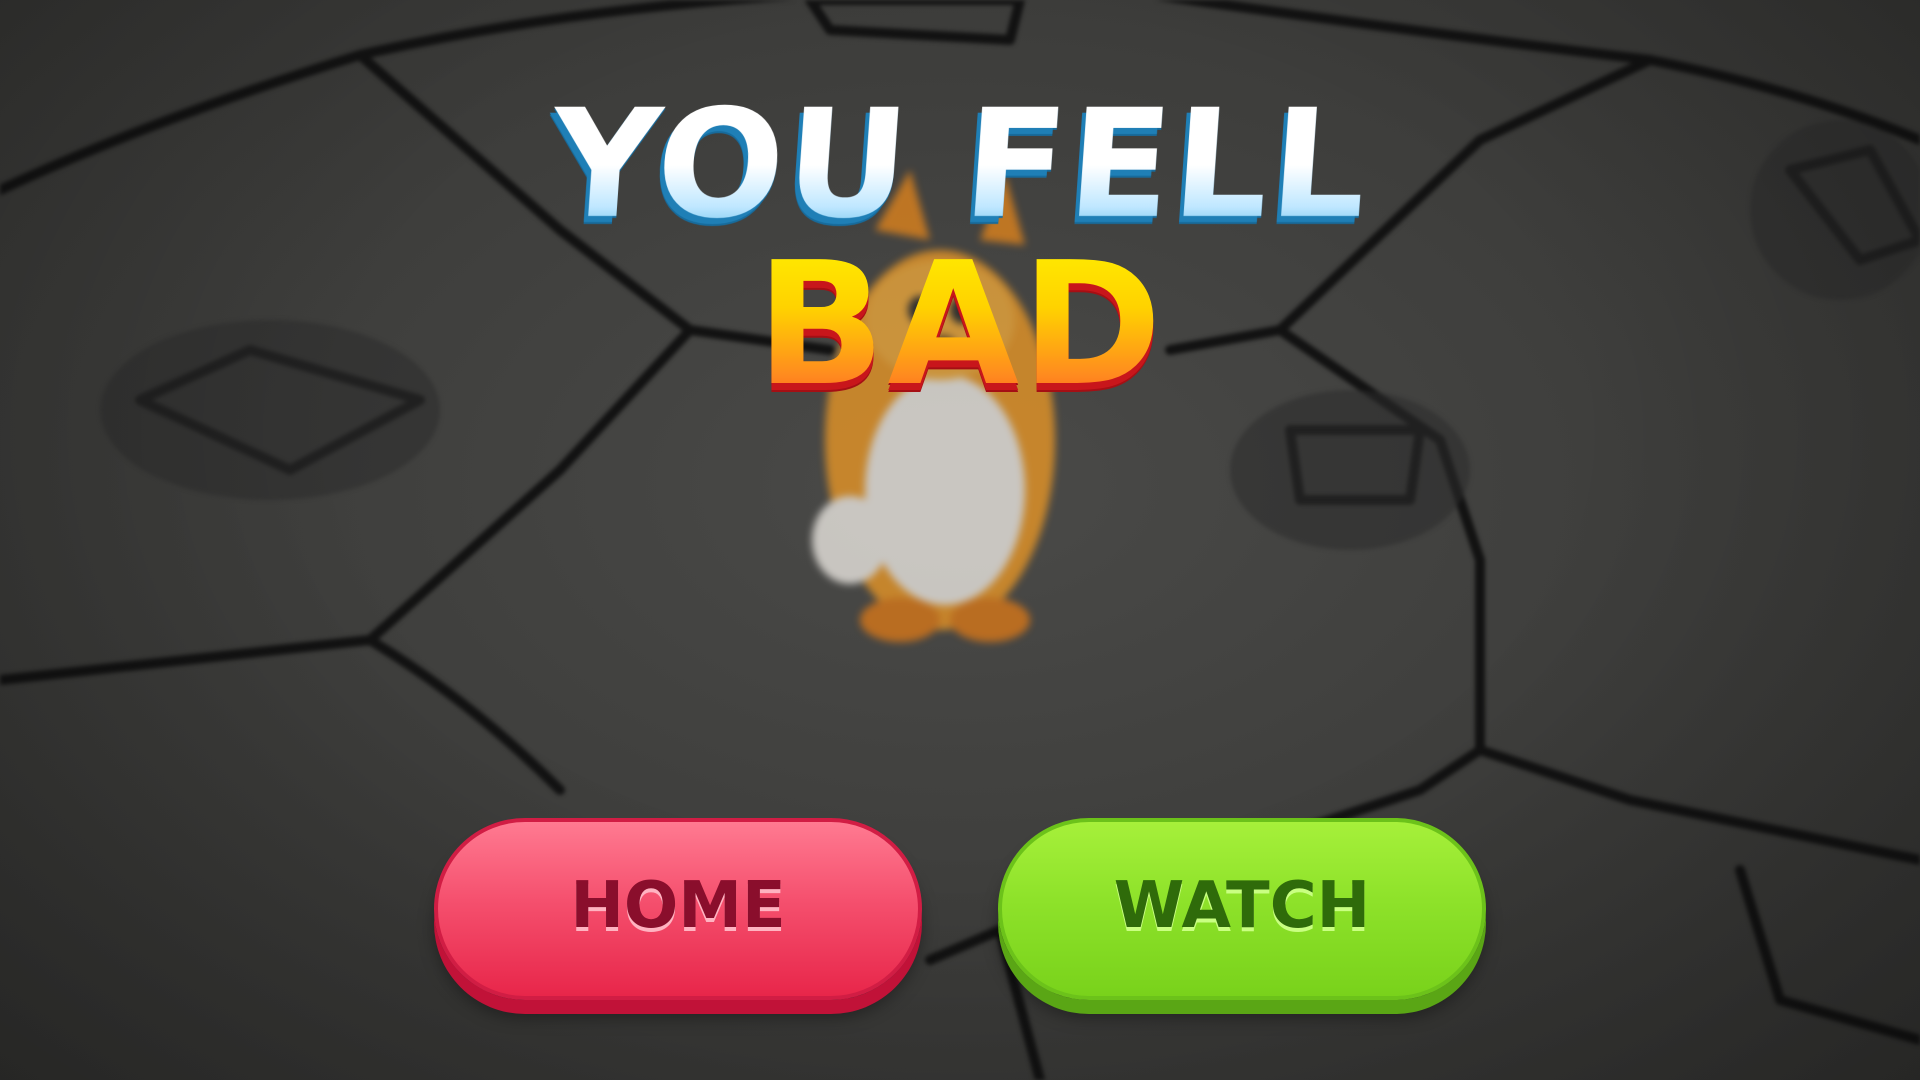 Image resolution: width=1920 pixels, height=1080 pixels. What do you see at coordinates (1242, 906) in the screenshot?
I see `watch-button-label: WATCH` at bounding box center [1242, 906].